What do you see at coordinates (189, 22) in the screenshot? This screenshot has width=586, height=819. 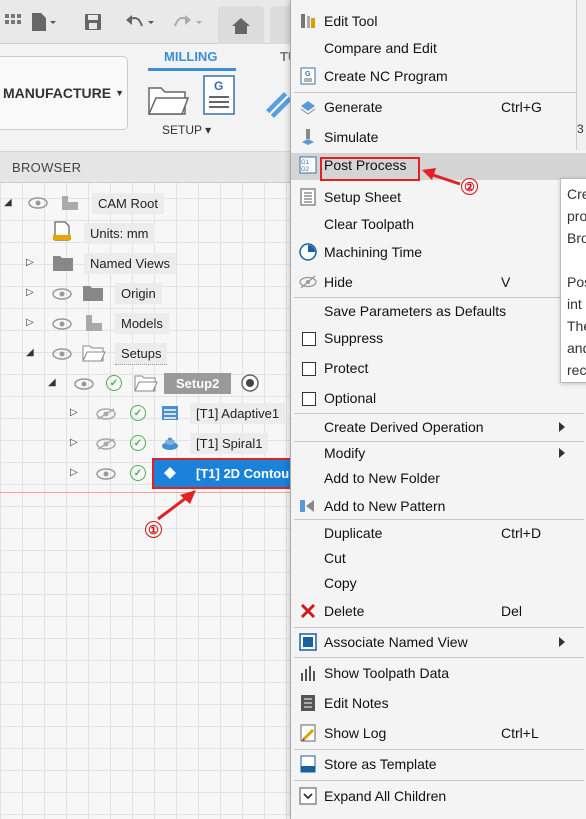 I see `redo-button` at bounding box center [189, 22].